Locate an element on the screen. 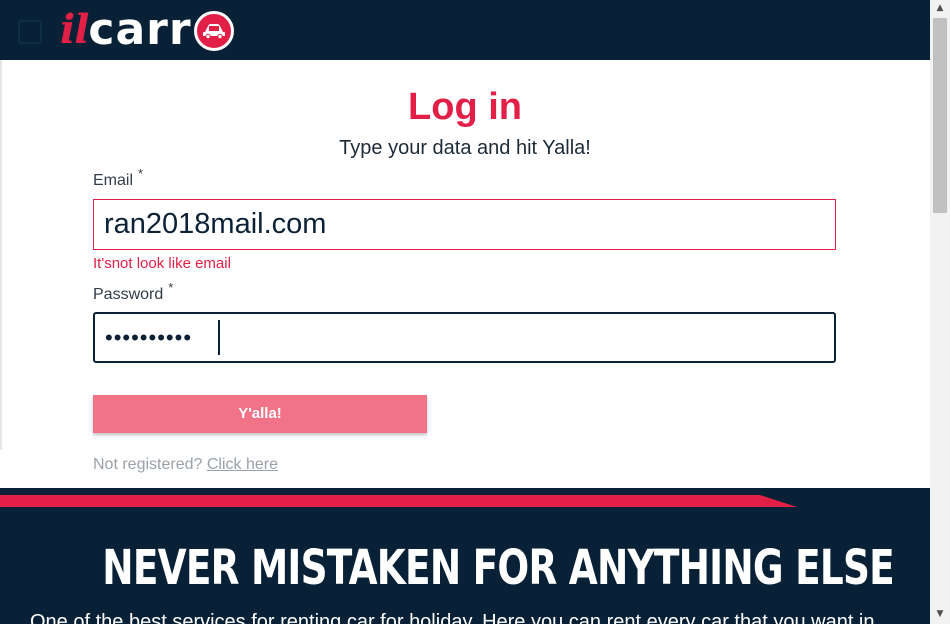  yalla-submit-button: Y'alla! is located at coordinates (260, 414).